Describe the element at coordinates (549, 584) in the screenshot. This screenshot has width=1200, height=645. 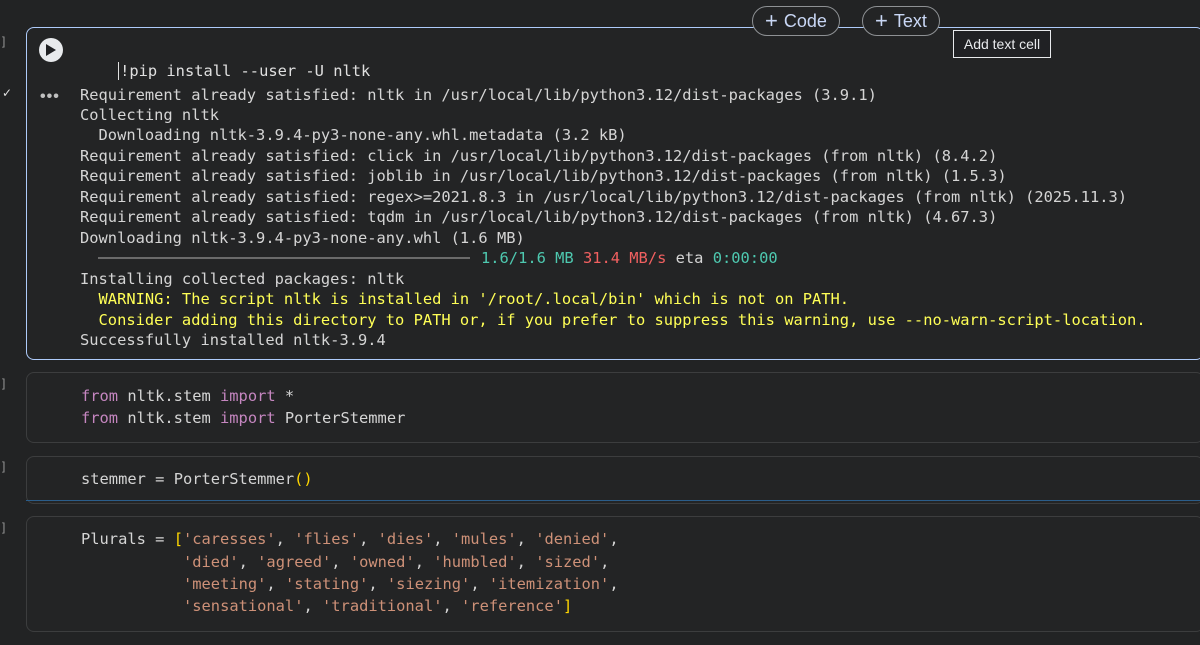
I see `string-literal: 'itemization'` at that location.